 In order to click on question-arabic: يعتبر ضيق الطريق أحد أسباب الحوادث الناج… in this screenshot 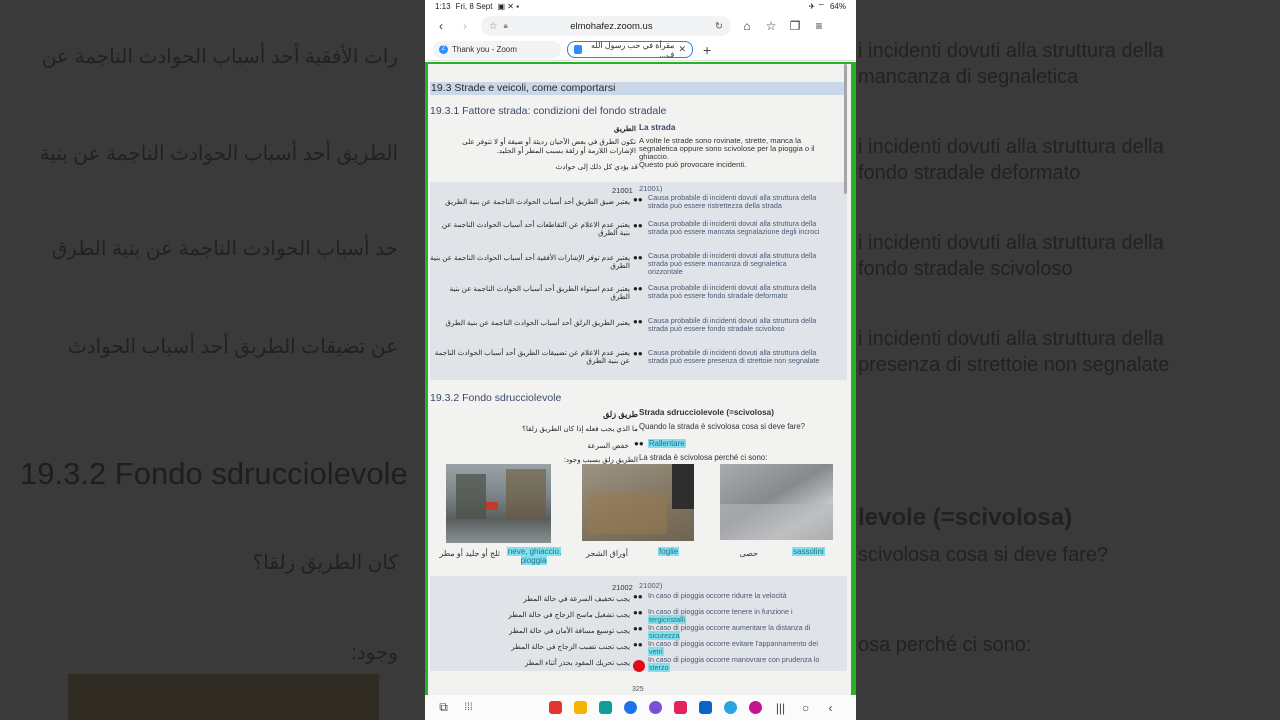, I will do `click(537, 201)`.